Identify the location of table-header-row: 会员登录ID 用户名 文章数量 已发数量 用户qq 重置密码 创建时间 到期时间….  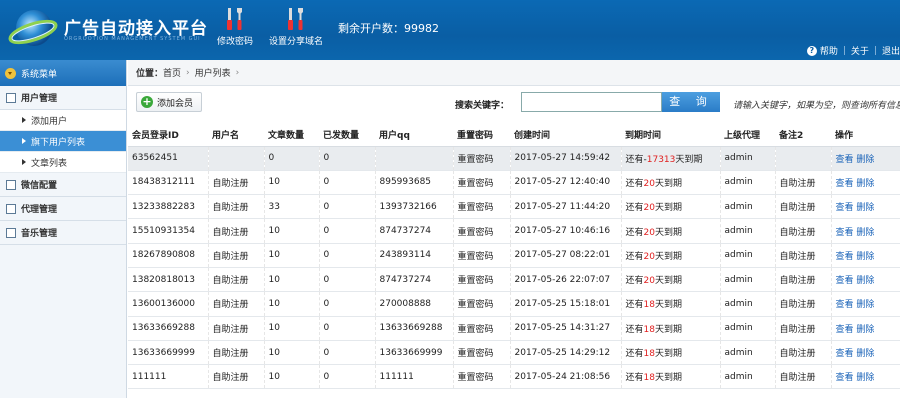
(514, 135).